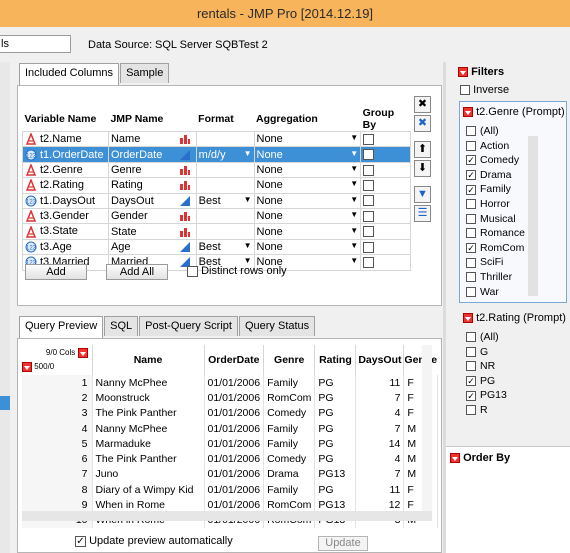 This screenshot has height=553, width=570. I want to click on add-all-button: Add All, so click(137, 272).